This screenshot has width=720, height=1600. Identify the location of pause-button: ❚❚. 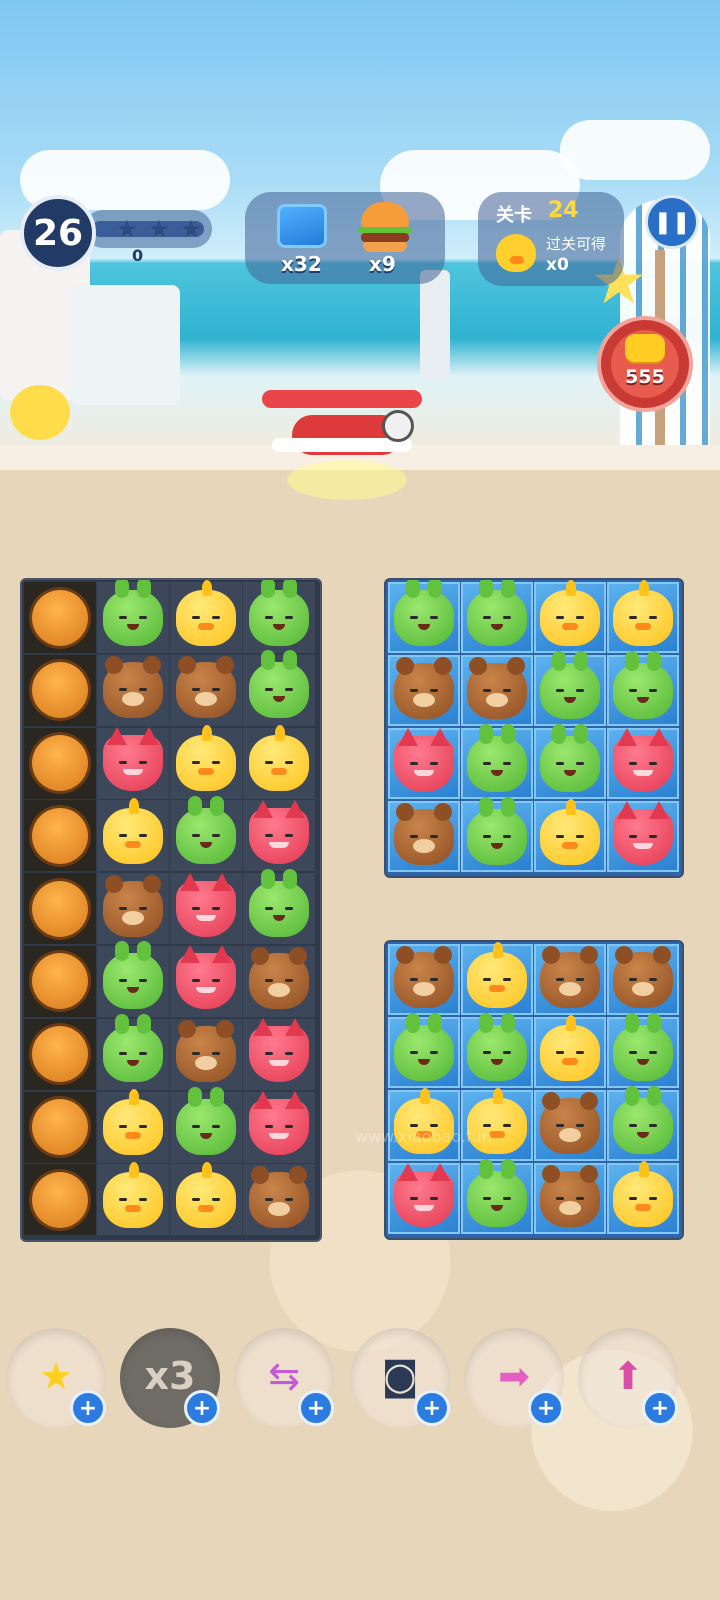
(672, 222).